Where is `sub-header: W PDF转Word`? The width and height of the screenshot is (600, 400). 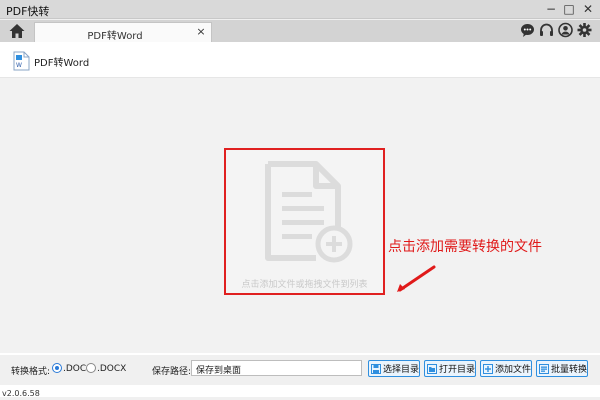
sub-header: W PDF转Word is located at coordinates (300, 60).